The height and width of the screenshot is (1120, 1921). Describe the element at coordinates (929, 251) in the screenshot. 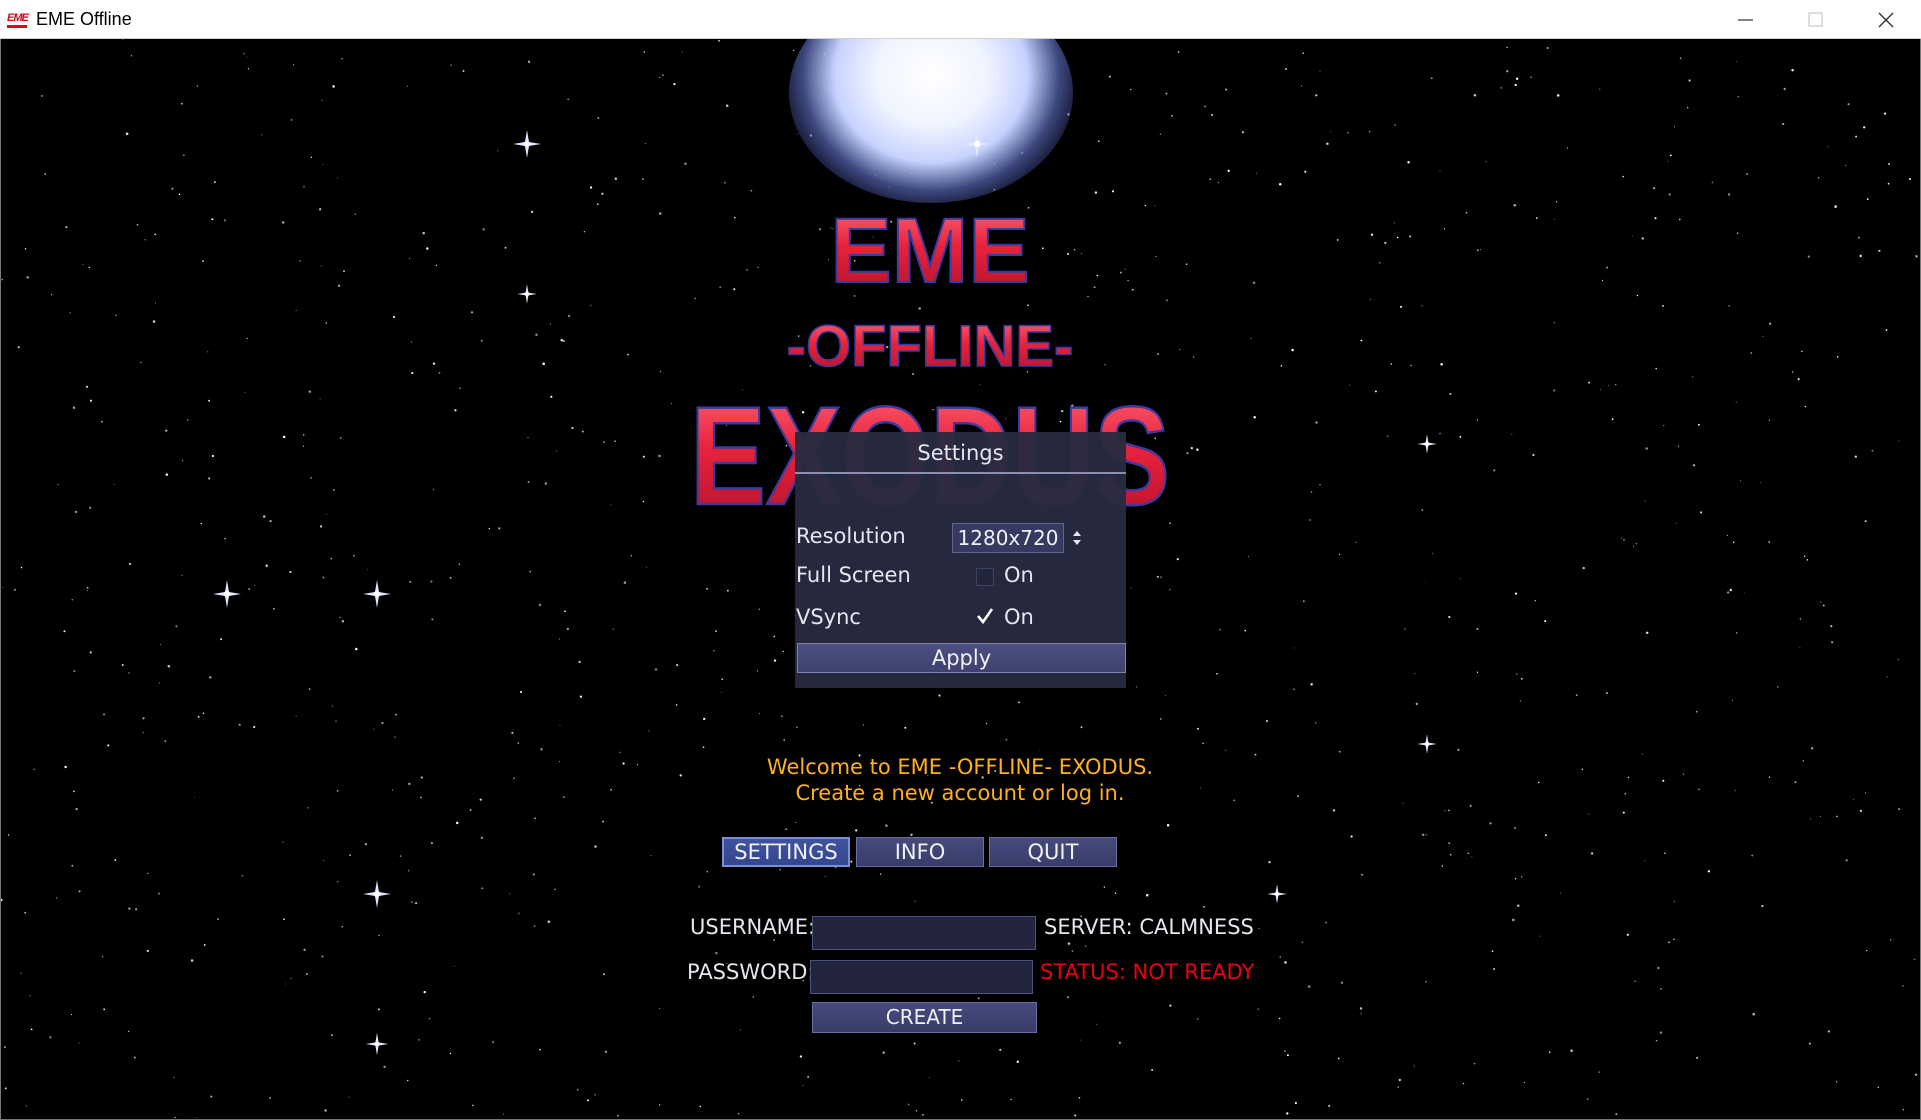

I see `logo-line-eme: EME` at that location.